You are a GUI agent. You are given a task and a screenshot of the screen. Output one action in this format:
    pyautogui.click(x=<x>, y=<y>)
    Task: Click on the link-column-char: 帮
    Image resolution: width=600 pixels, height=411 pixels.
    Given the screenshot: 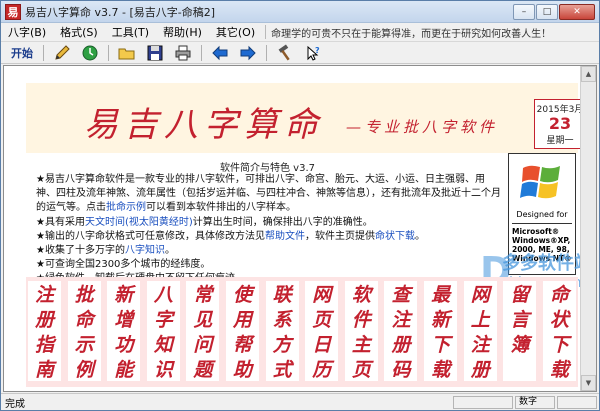 What is the action you would take?
    pyautogui.click(x=243, y=345)
    